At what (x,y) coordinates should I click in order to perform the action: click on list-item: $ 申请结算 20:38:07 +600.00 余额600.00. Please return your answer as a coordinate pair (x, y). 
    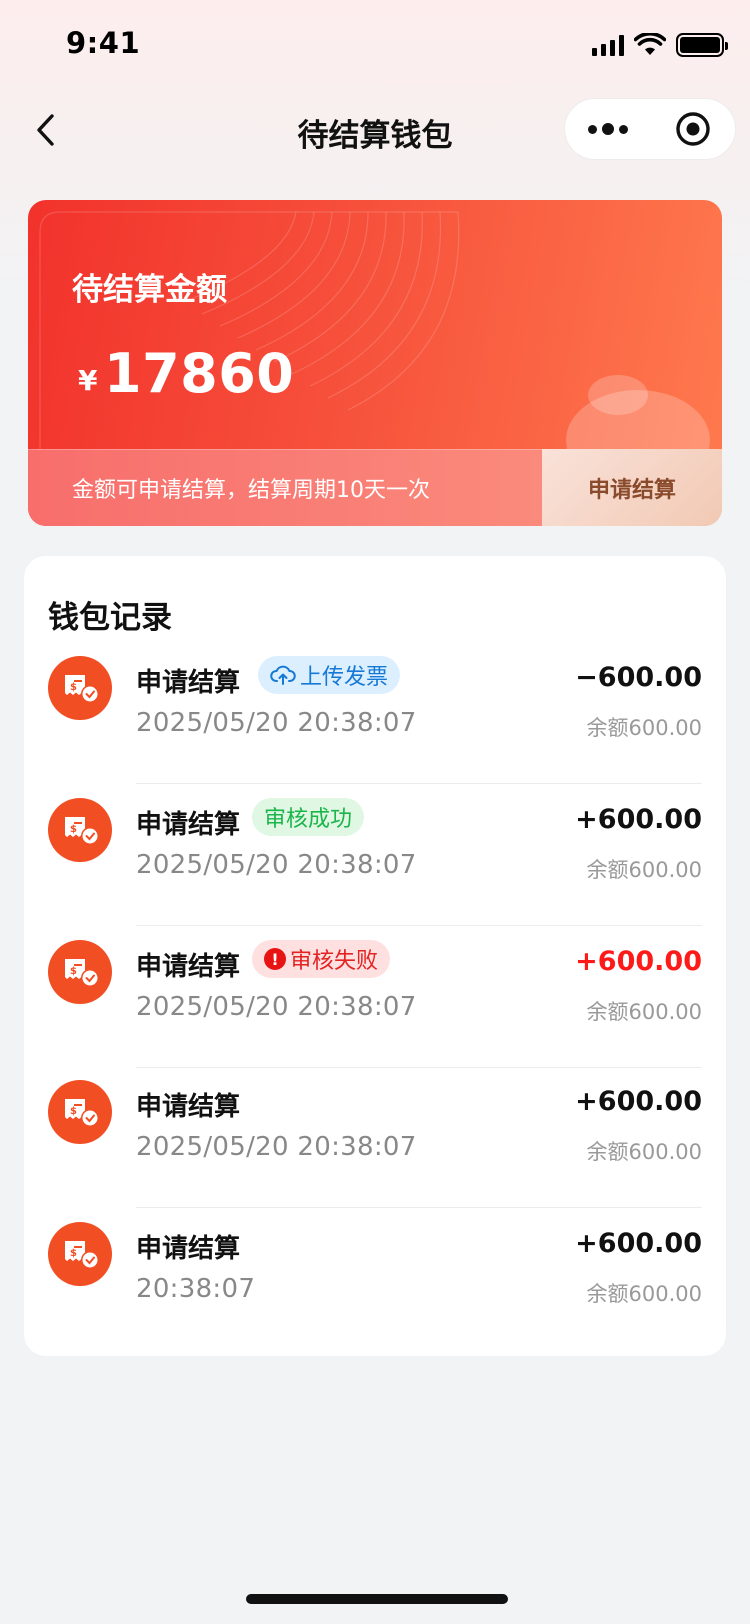
    Looking at the image, I should click on (375, 1279).